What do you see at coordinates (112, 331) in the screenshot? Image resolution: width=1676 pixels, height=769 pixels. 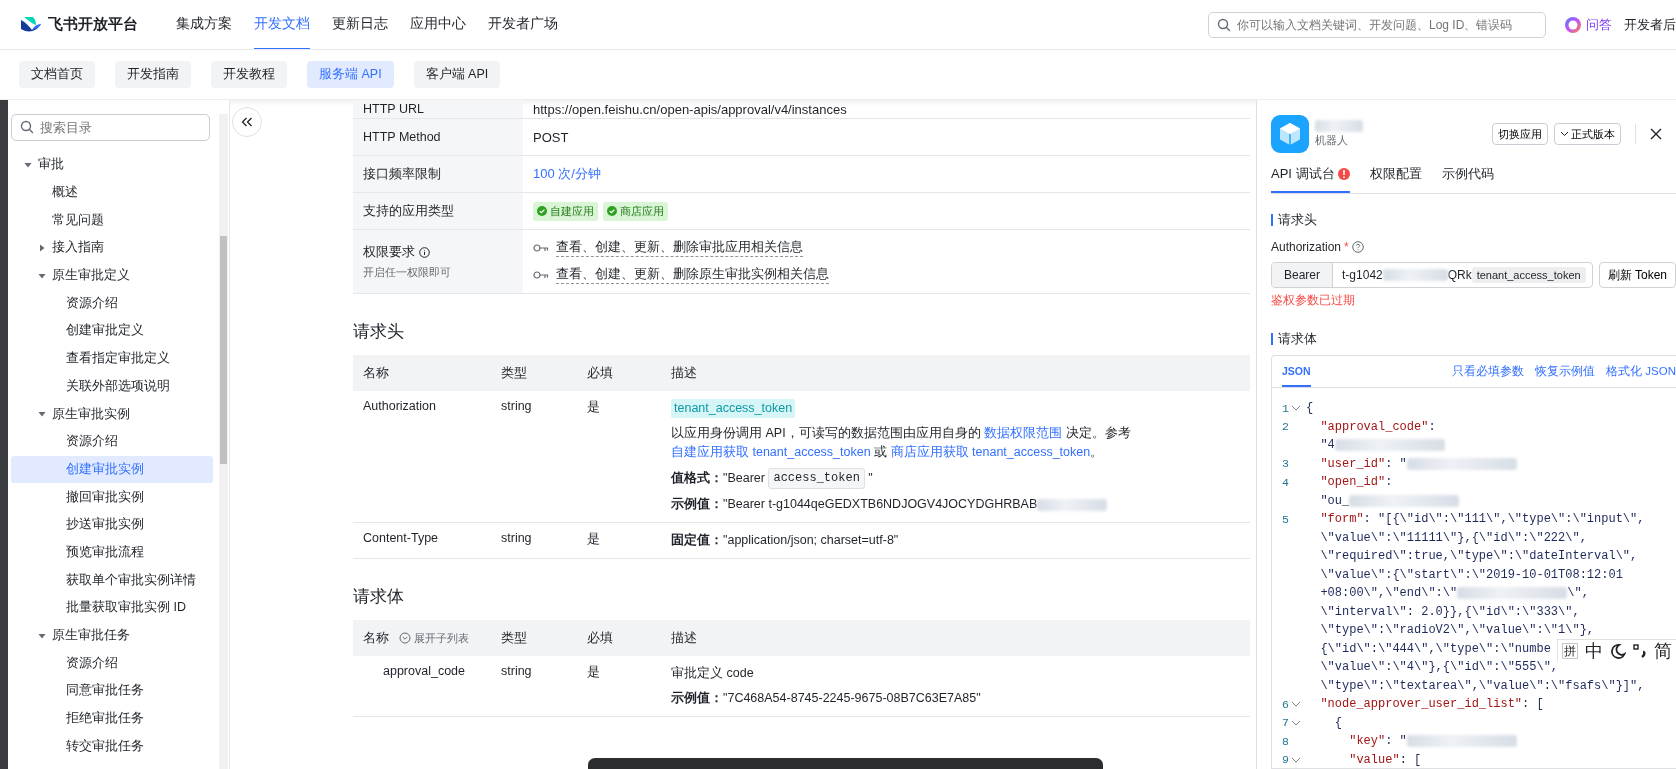 I see `tree-item: 创建审批定义` at bounding box center [112, 331].